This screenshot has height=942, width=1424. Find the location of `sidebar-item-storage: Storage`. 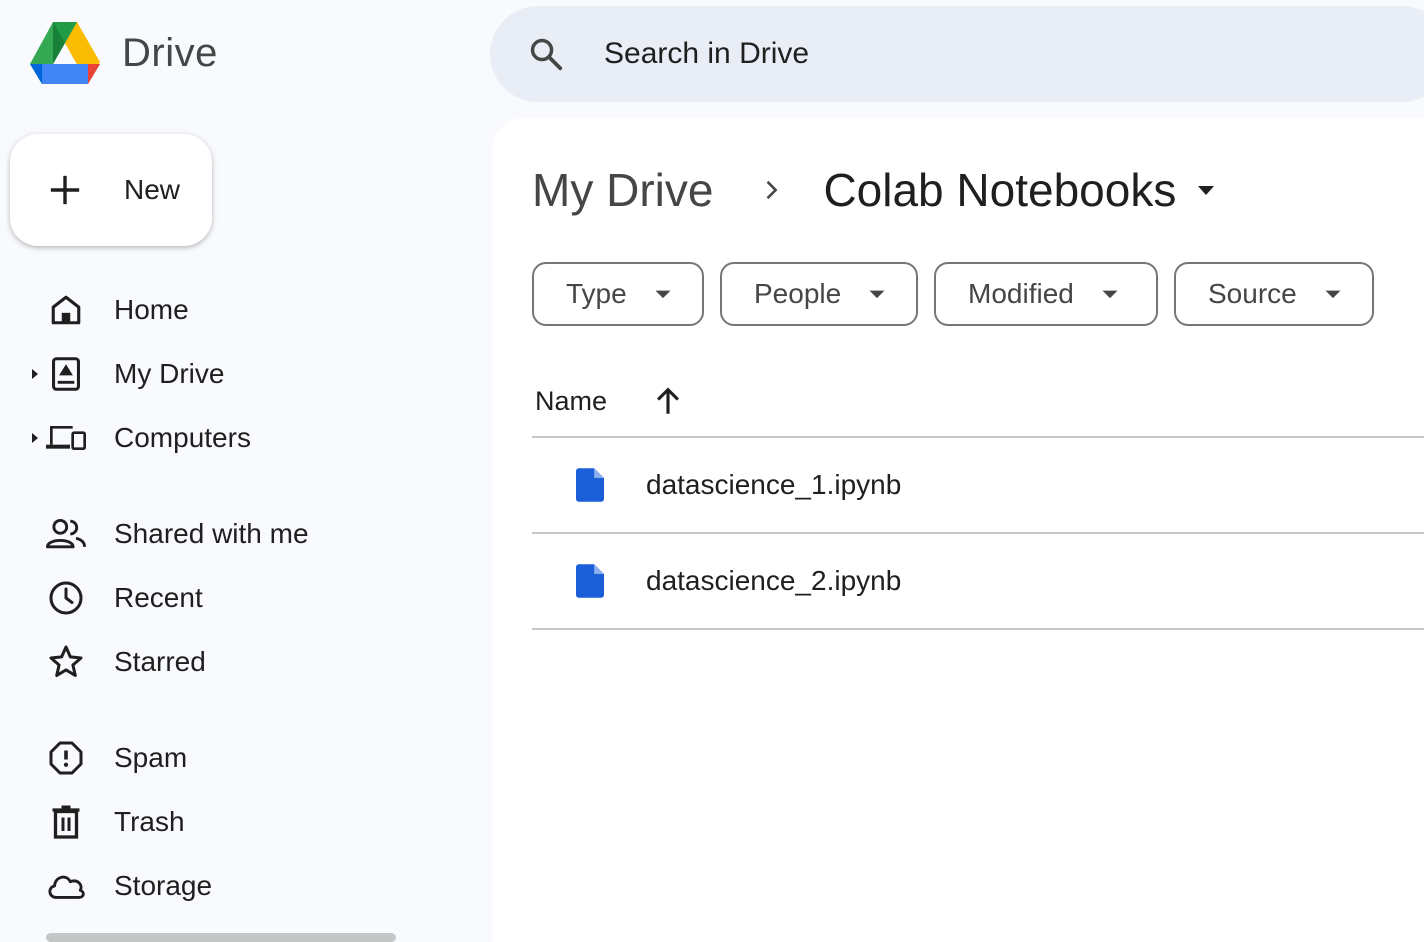

sidebar-item-storage: Storage is located at coordinates (230, 886).